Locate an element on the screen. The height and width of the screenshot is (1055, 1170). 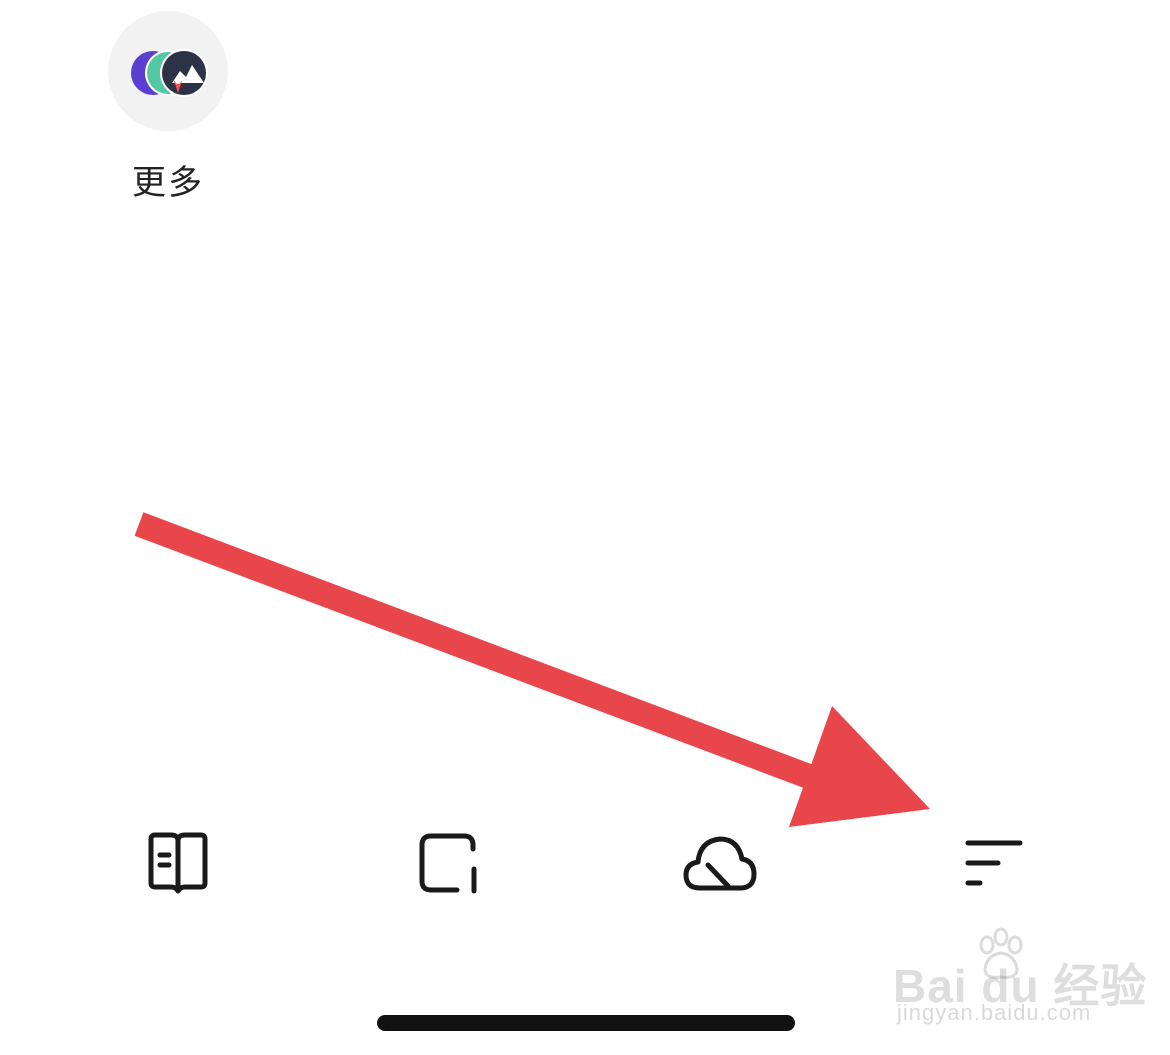
baidu-watermark: Bai du 经验 jingyan.baidu.com is located at coordinates (1028, 980).